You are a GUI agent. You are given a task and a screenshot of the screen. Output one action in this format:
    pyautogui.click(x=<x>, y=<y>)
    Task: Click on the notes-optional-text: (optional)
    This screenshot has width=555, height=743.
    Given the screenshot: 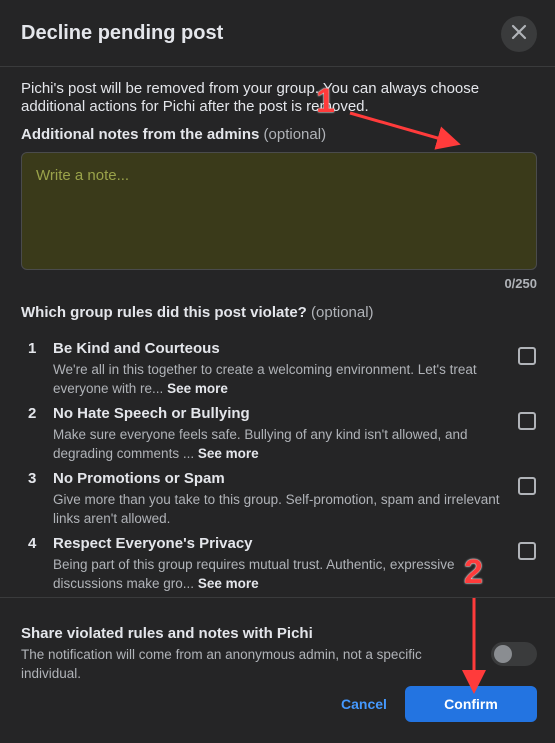 What is the action you would take?
    pyautogui.click(x=295, y=134)
    